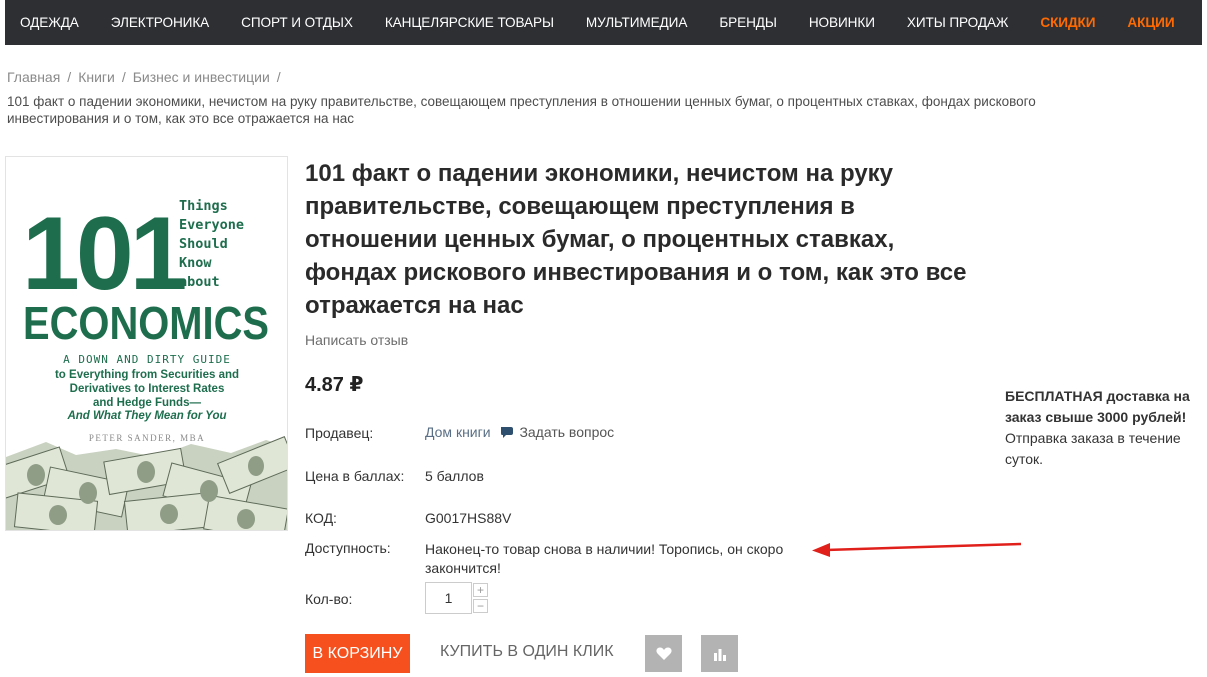 The width and height of the screenshot is (1207, 677). I want to click on code-value: G0017HS88V, so click(468, 518).